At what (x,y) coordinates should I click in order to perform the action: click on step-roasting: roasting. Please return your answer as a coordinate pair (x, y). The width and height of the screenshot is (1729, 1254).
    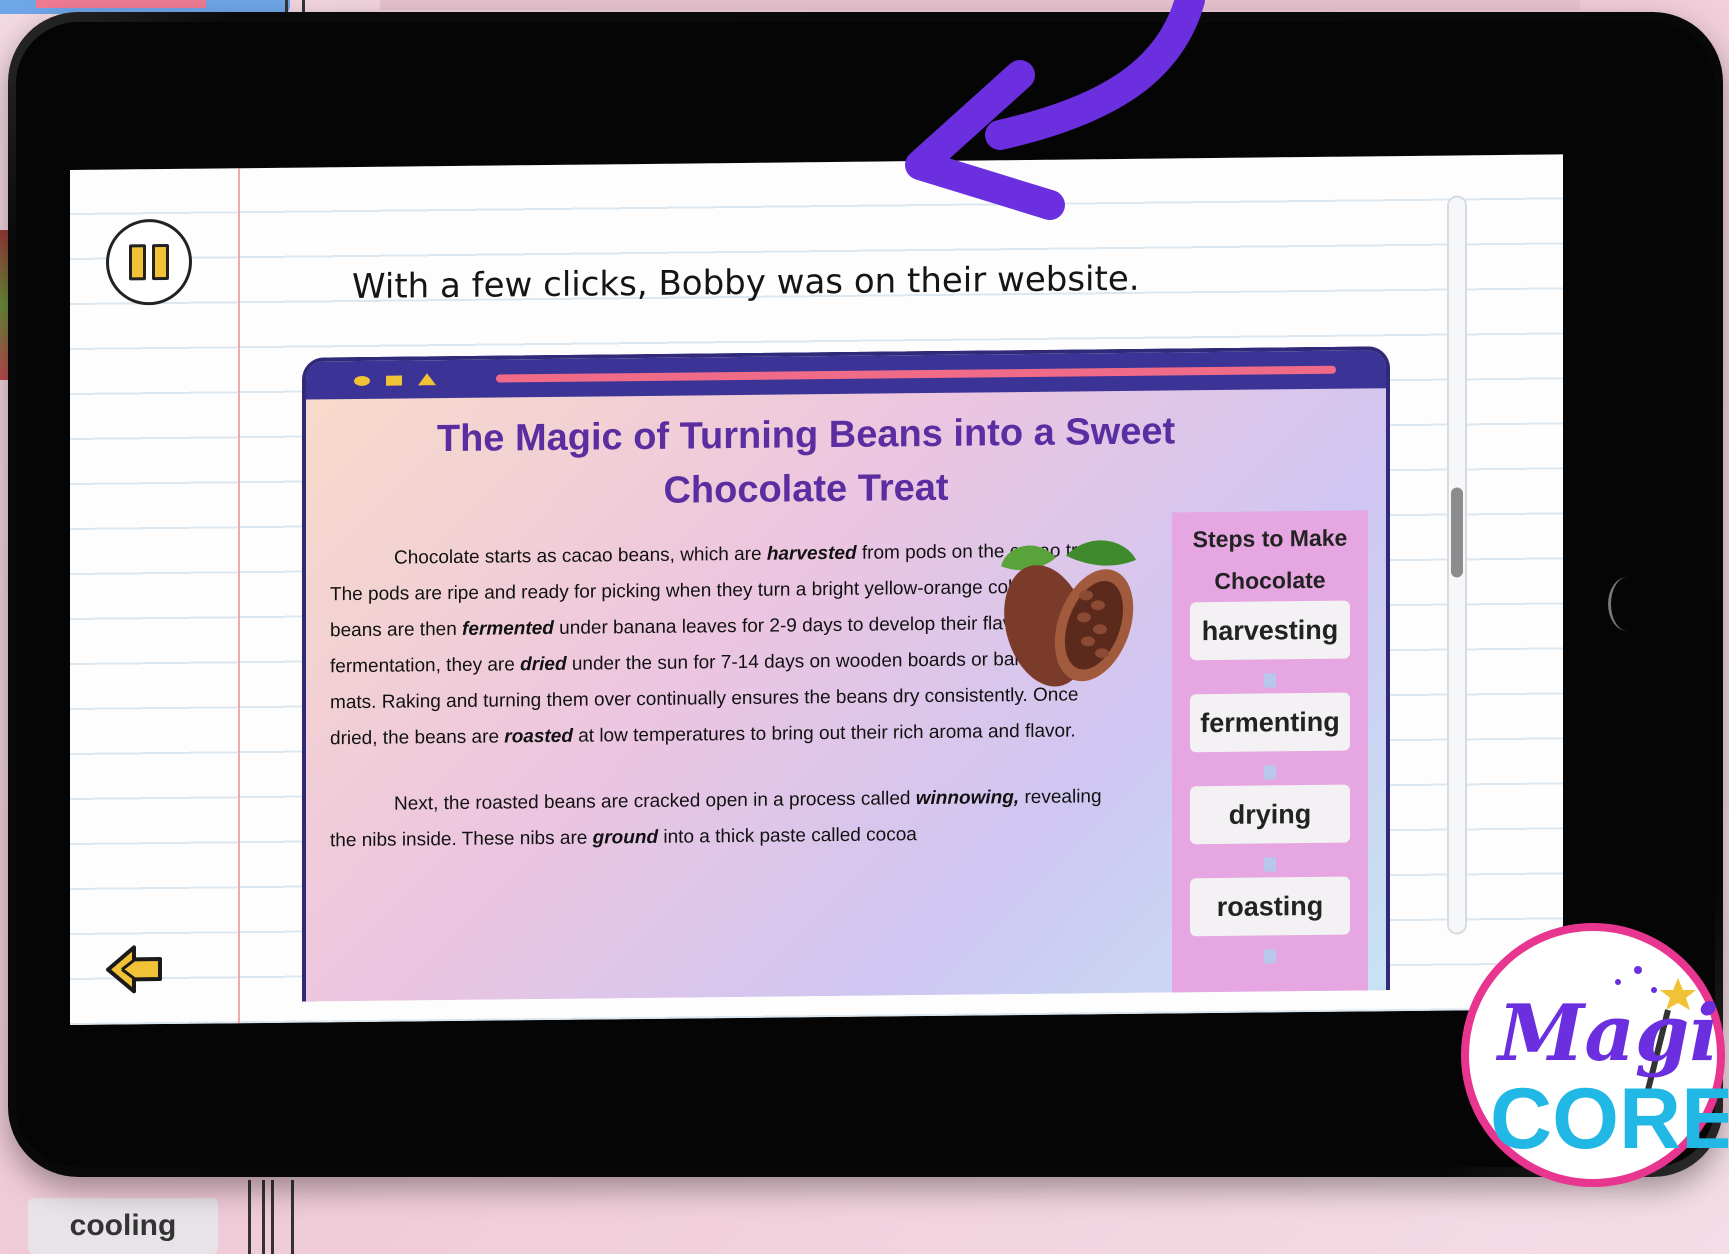
    Looking at the image, I should click on (1270, 906).